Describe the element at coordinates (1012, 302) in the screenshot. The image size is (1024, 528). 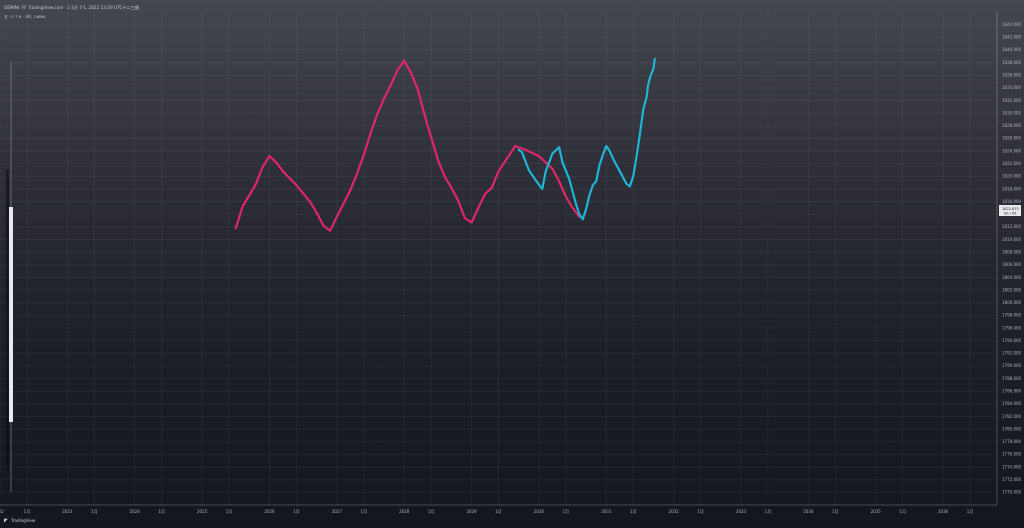
I see `y-tick-label: 1800.000` at that location.